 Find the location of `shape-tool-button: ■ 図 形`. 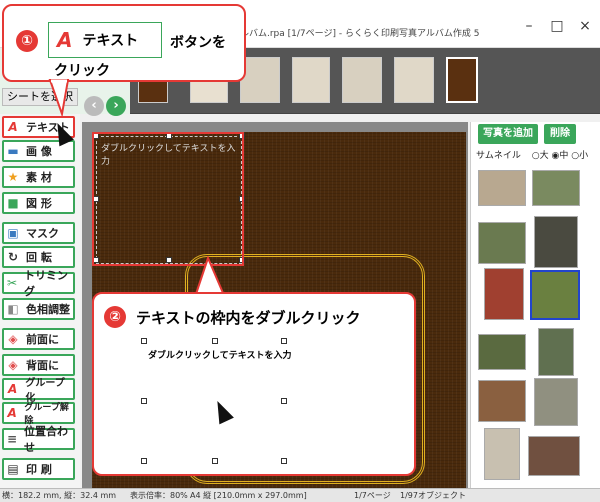

shape-tool-button: ■ 図 形 is located at coordinates (38, 203).